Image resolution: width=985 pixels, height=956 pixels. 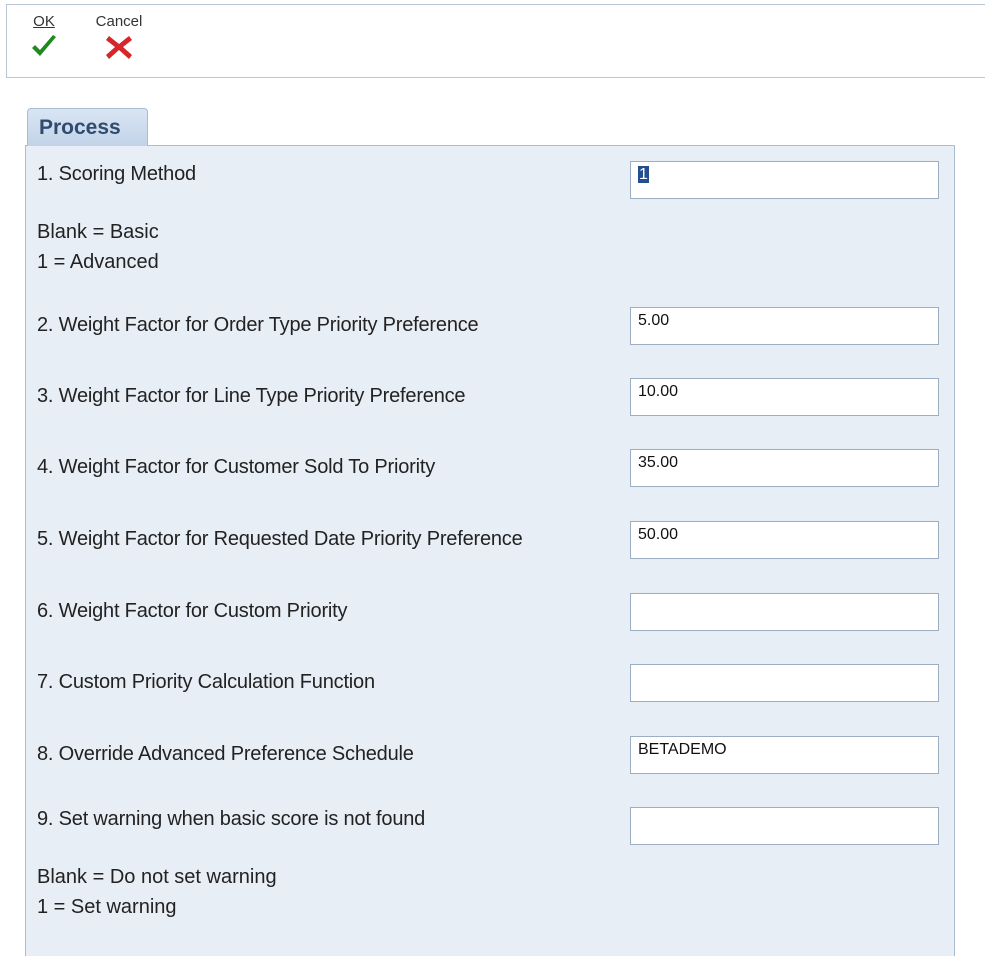 What do you see at coordinates (784, 397) in the screenshot?
I see `option-3-field: 10.00` at bounding box center [784, 397].